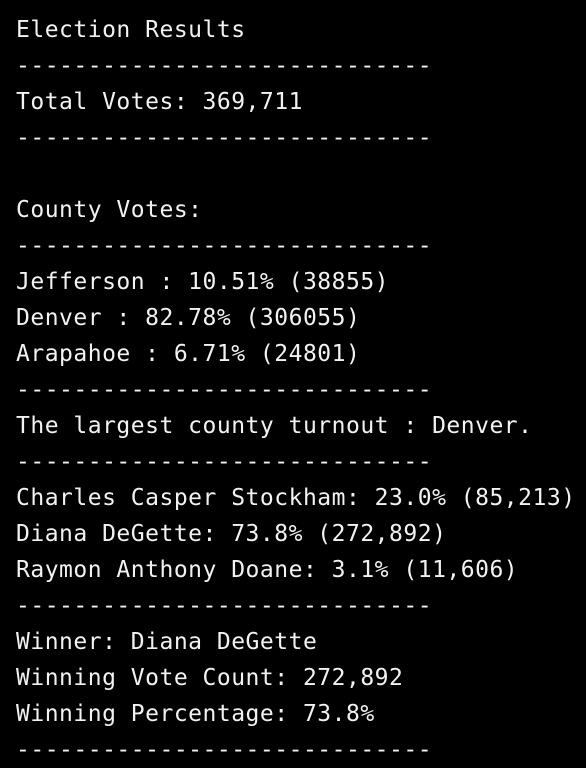 The height and width of the screenshot is (768, 586). What do you see at coordinates (109, 210) in the screenshot?
I see `county-votes-header: County Votes:` at bounding box center [109, 210].